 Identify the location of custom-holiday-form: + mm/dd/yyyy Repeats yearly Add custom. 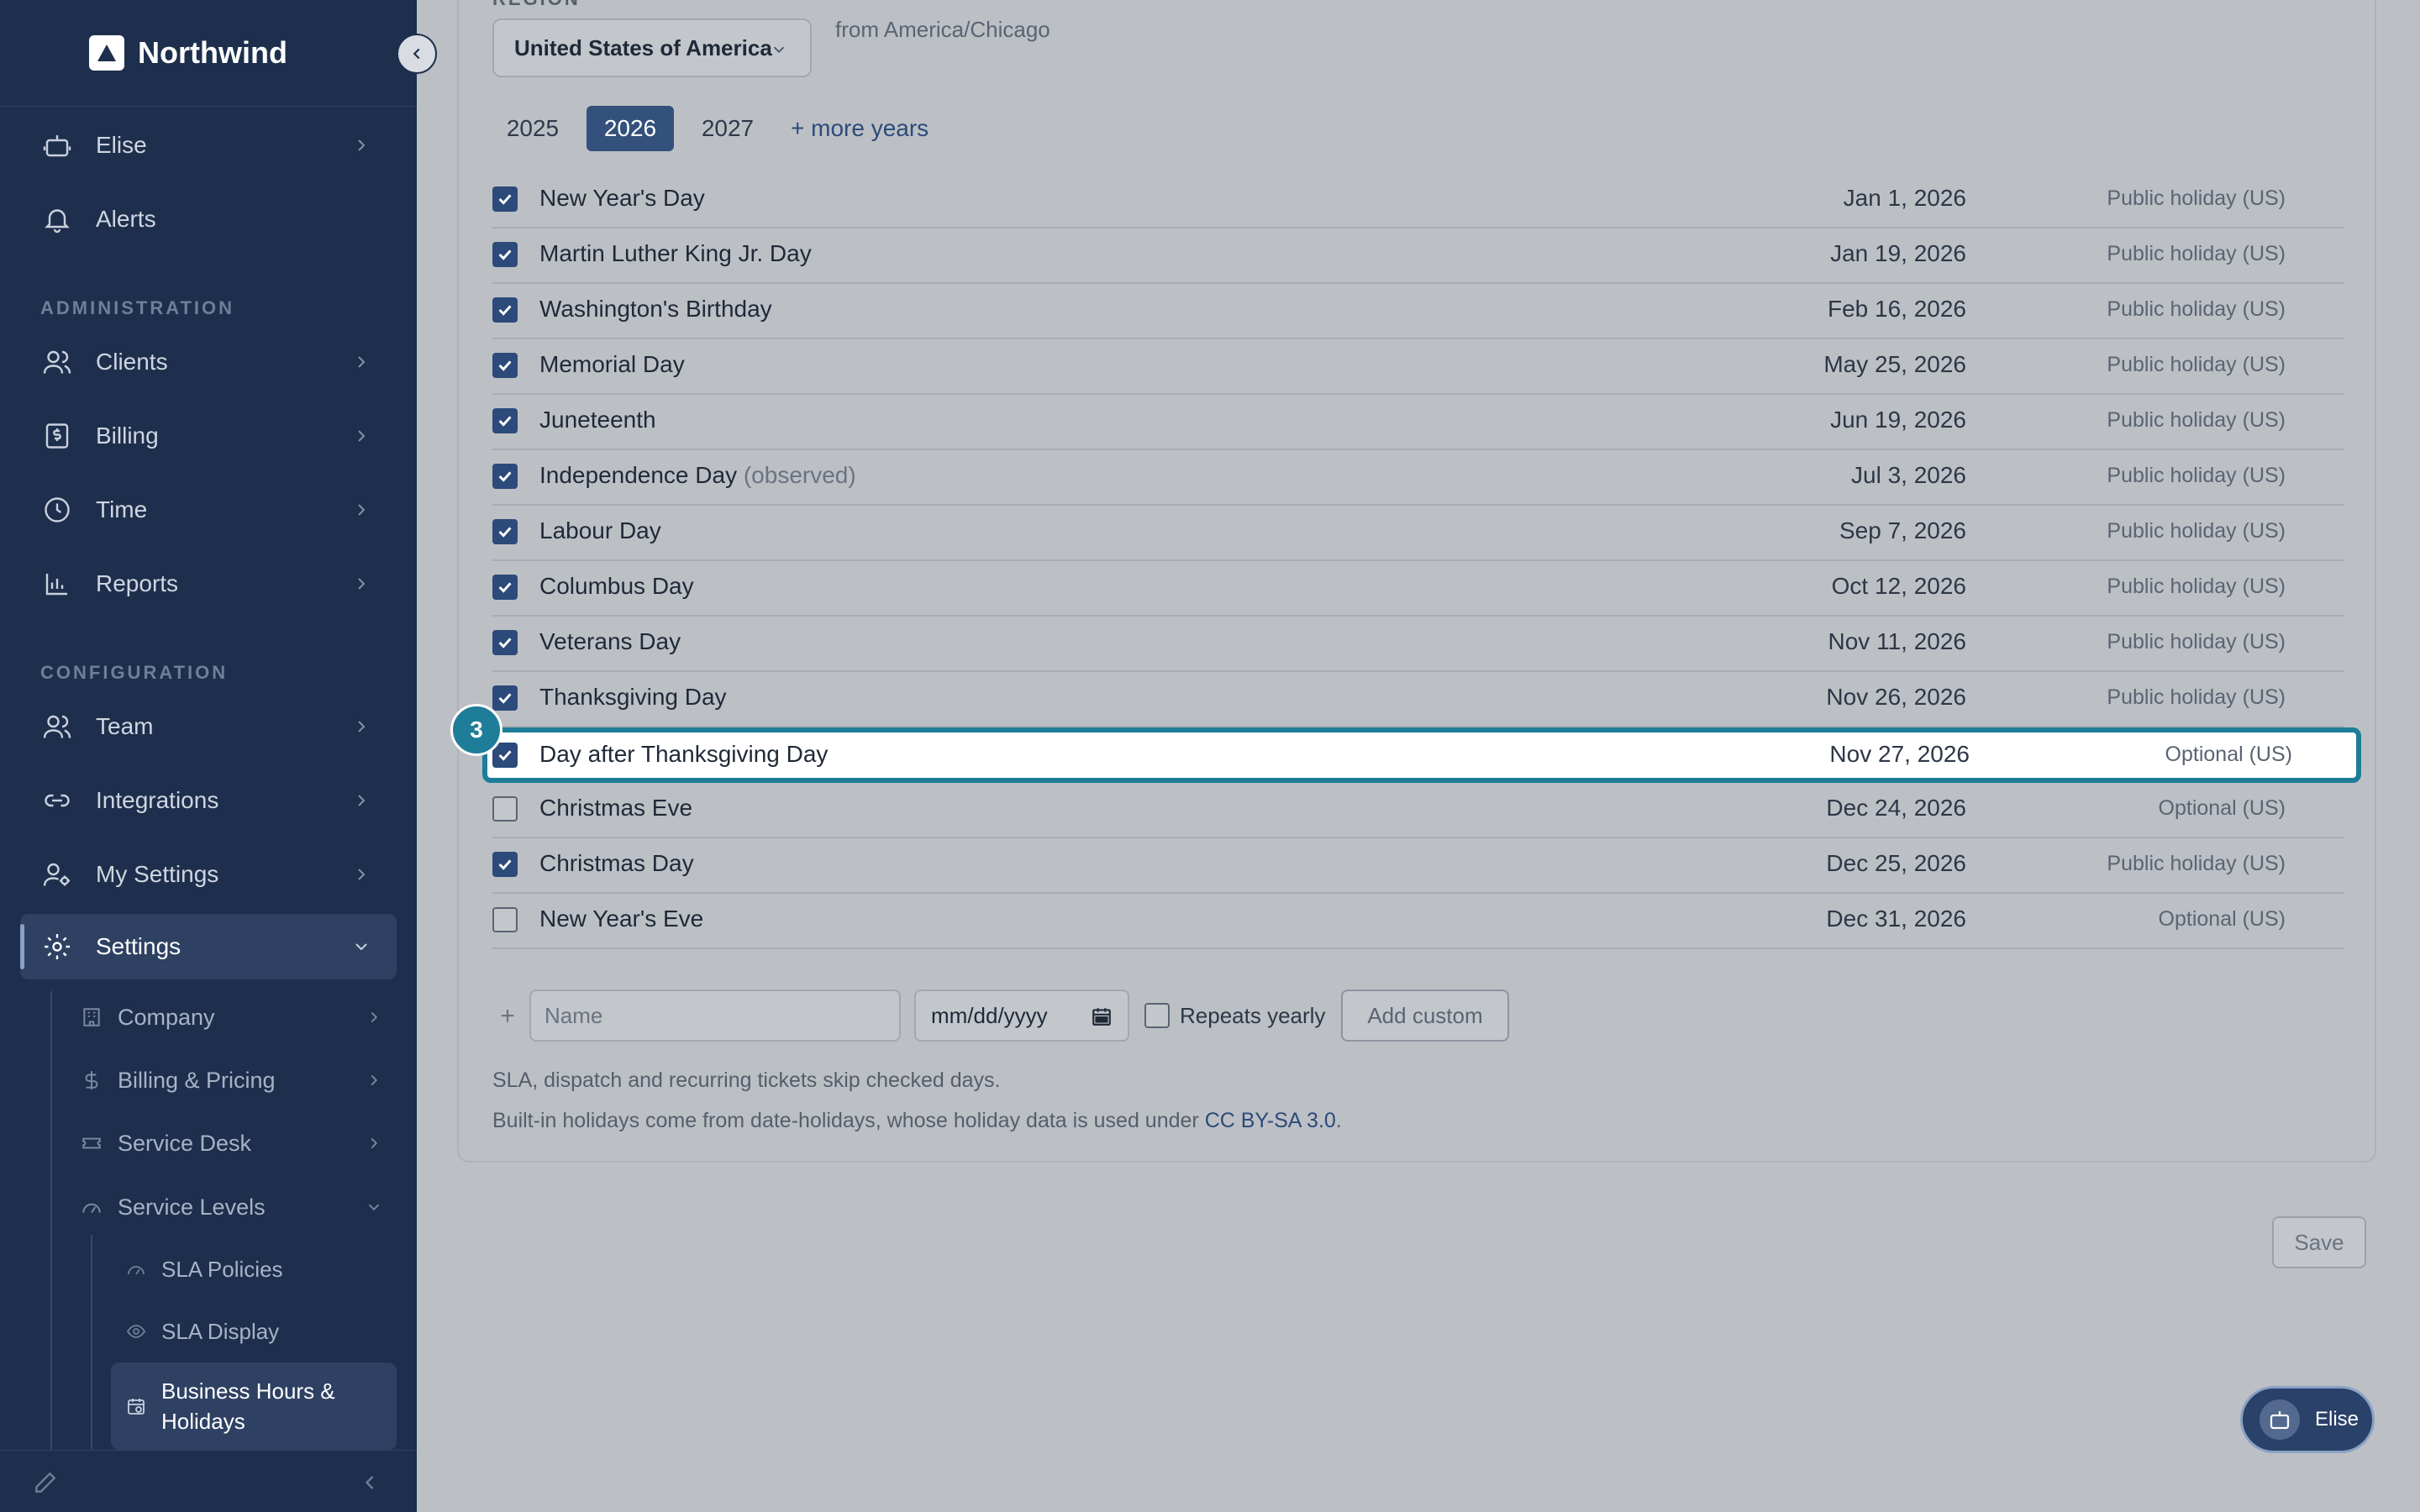
(1080, 1016).